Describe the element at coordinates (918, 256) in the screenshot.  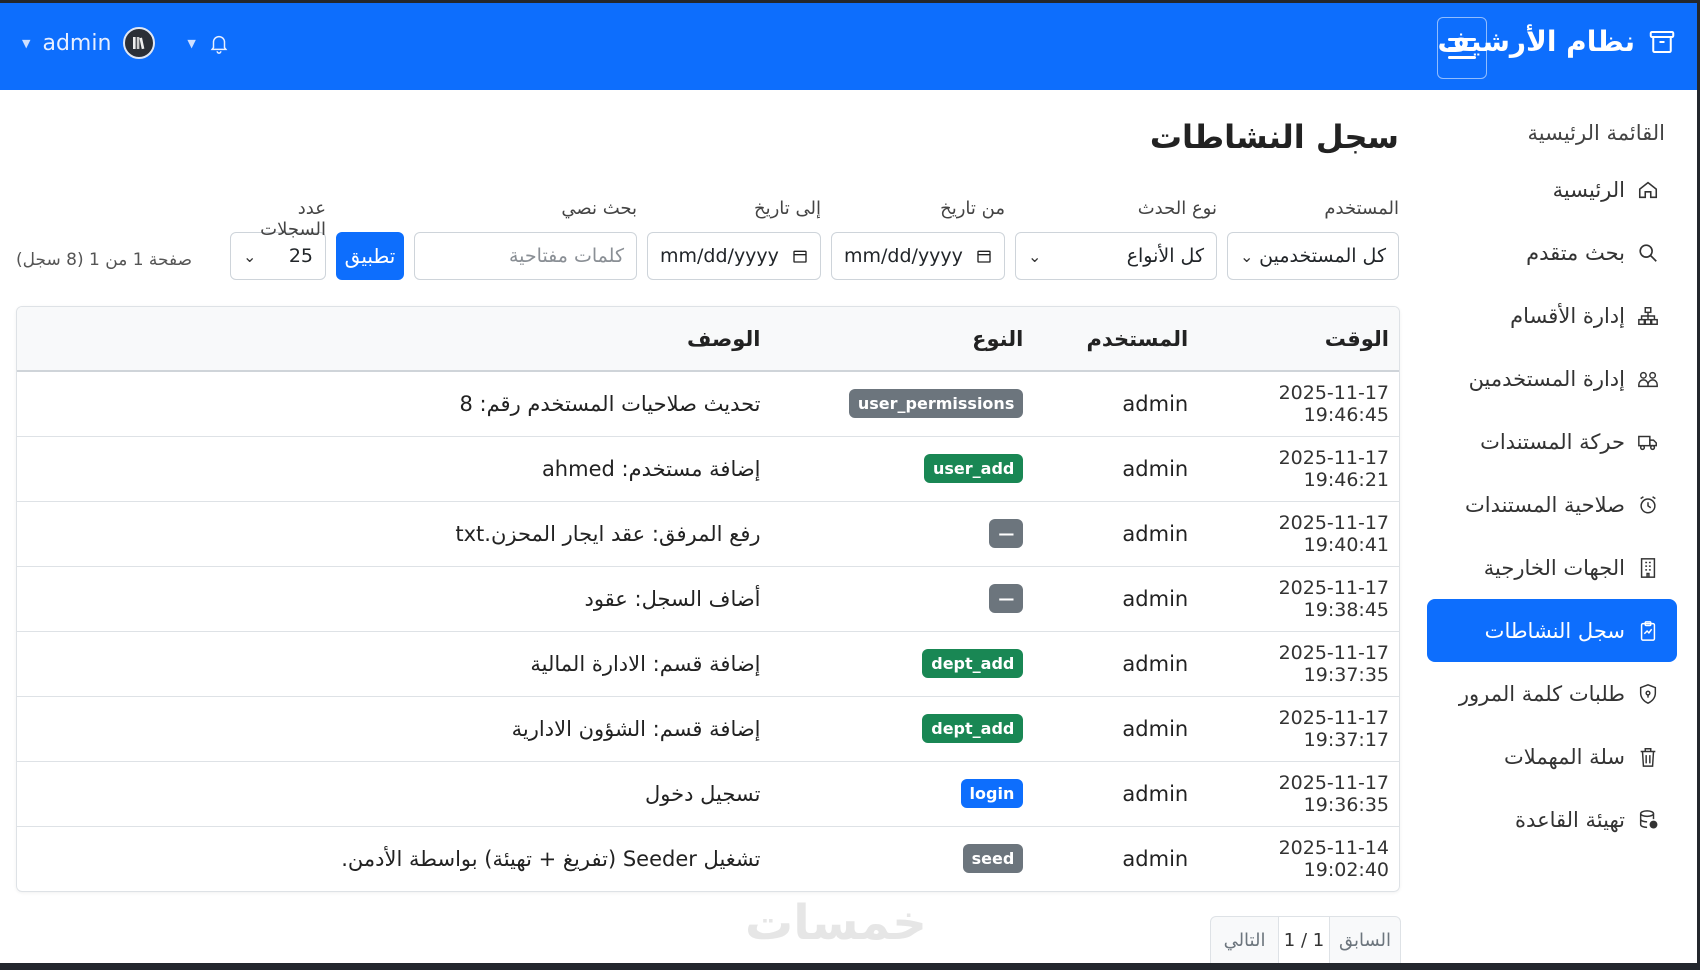
I see `from-date-input: mm/dd/yyyy` at that location.